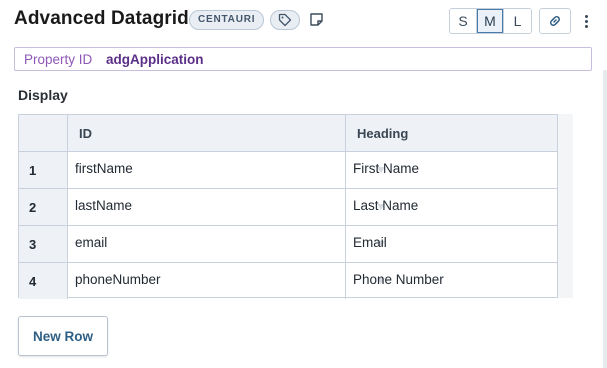 The height and width of the screenshot is (368, 607). I want to click on column-header-id: ID, so click(207, 133).